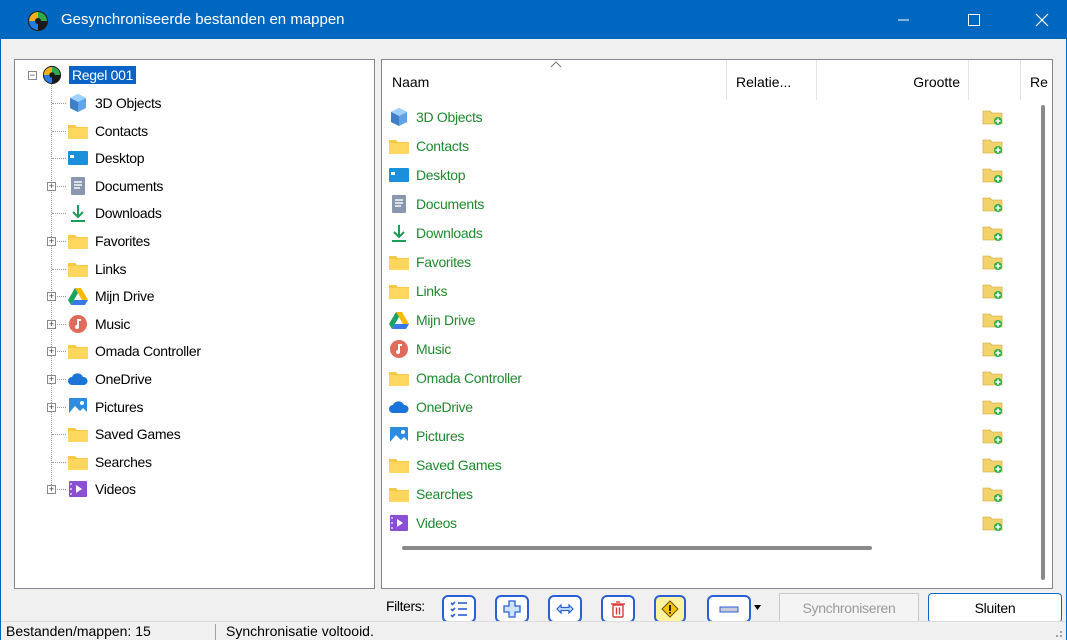 The image size is (1067, 640). I want to click on filter-conflict-button, so click(670, 609).